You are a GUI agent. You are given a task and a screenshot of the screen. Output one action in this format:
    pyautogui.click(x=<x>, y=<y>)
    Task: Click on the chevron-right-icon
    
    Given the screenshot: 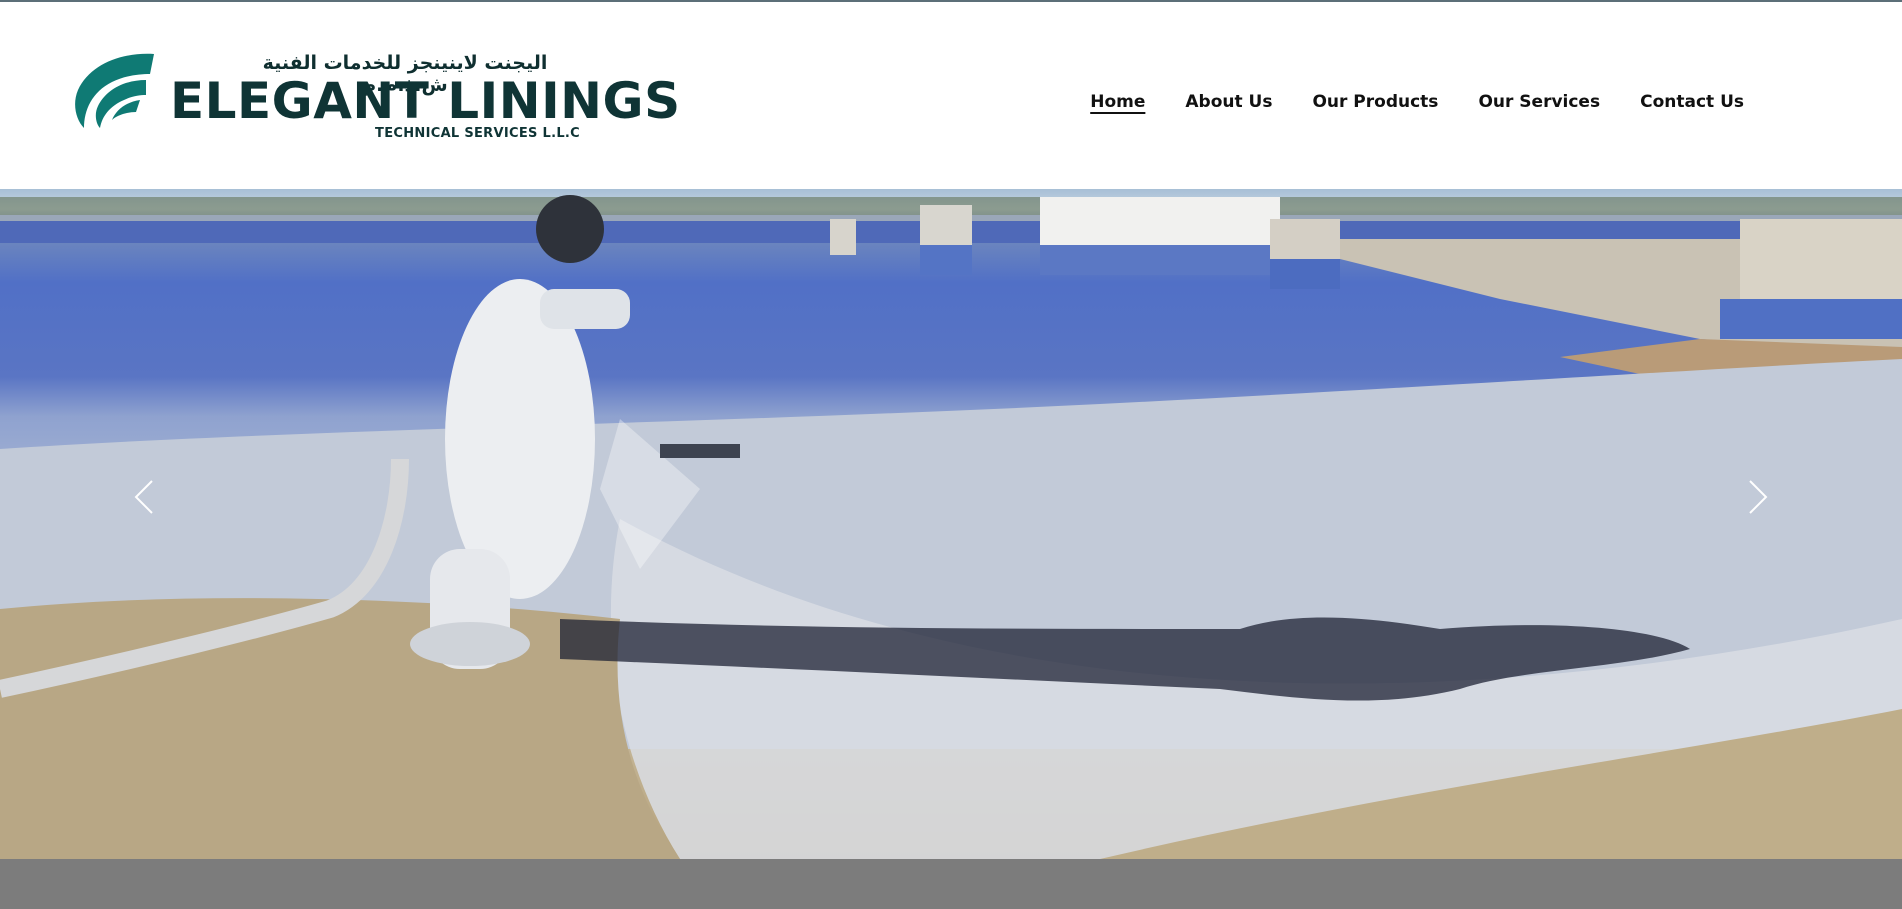 What is the action you would take?
    pyautogui.click(x=1758, y=497)
    